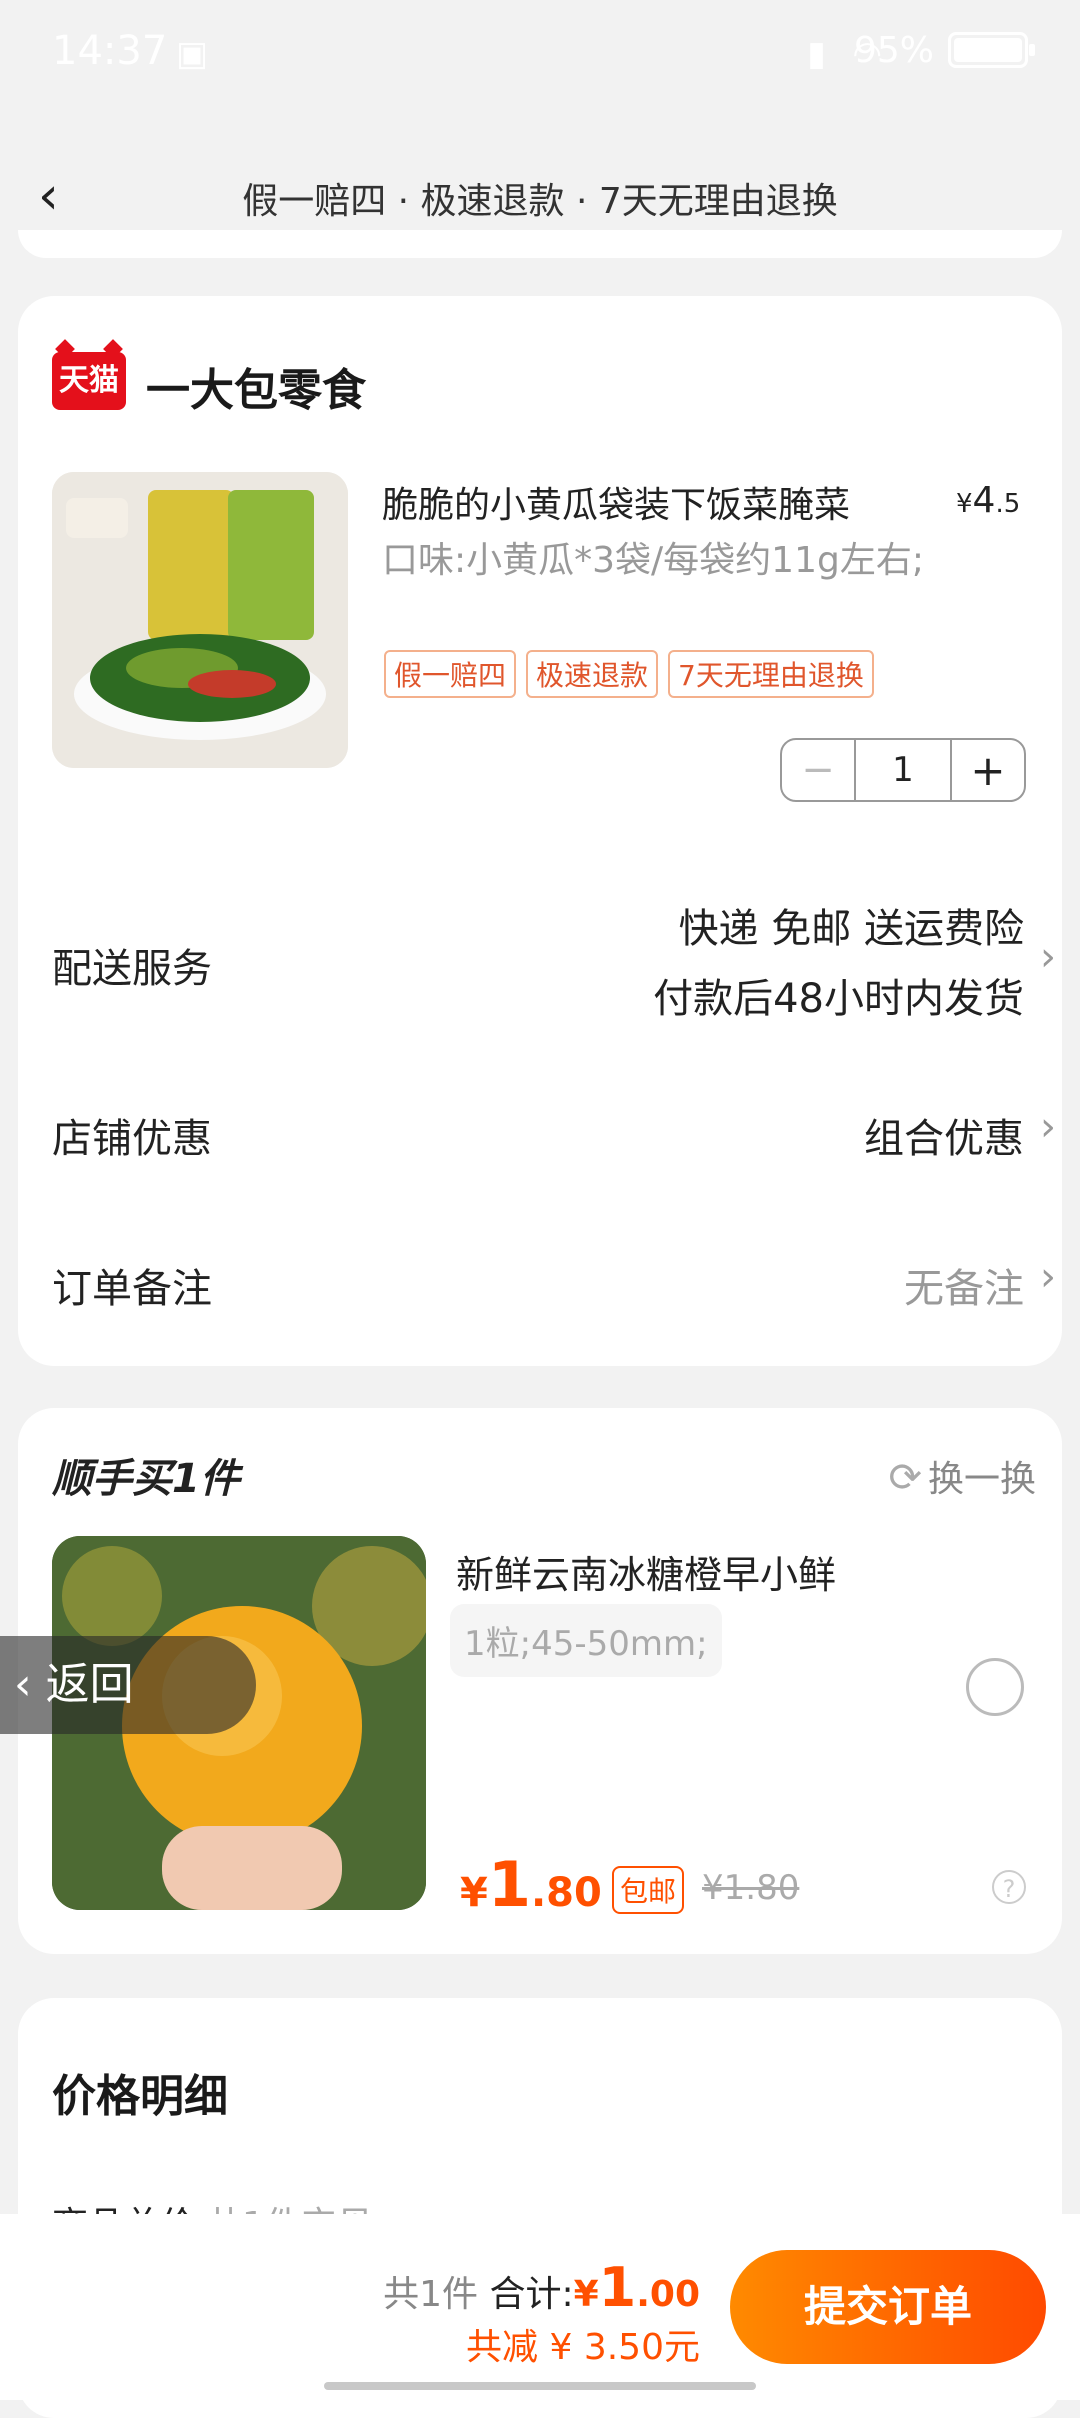 The width and height of the screenshot is (1080, 2418). Describe the element at coordinates (540, 244) in the screenshot. I see `card-edge` at that location.